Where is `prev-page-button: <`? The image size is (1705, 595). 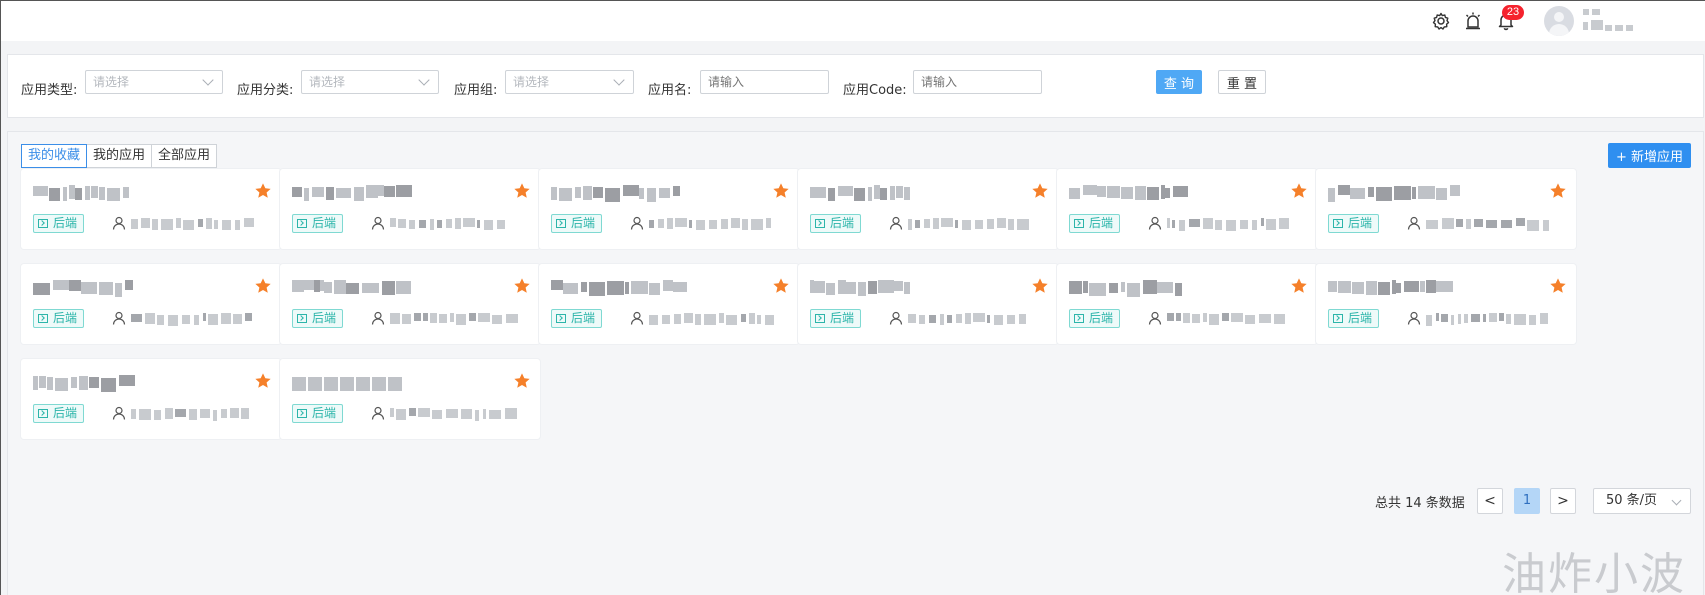
prev-page-button: < is located at coordinates (1490, 501).